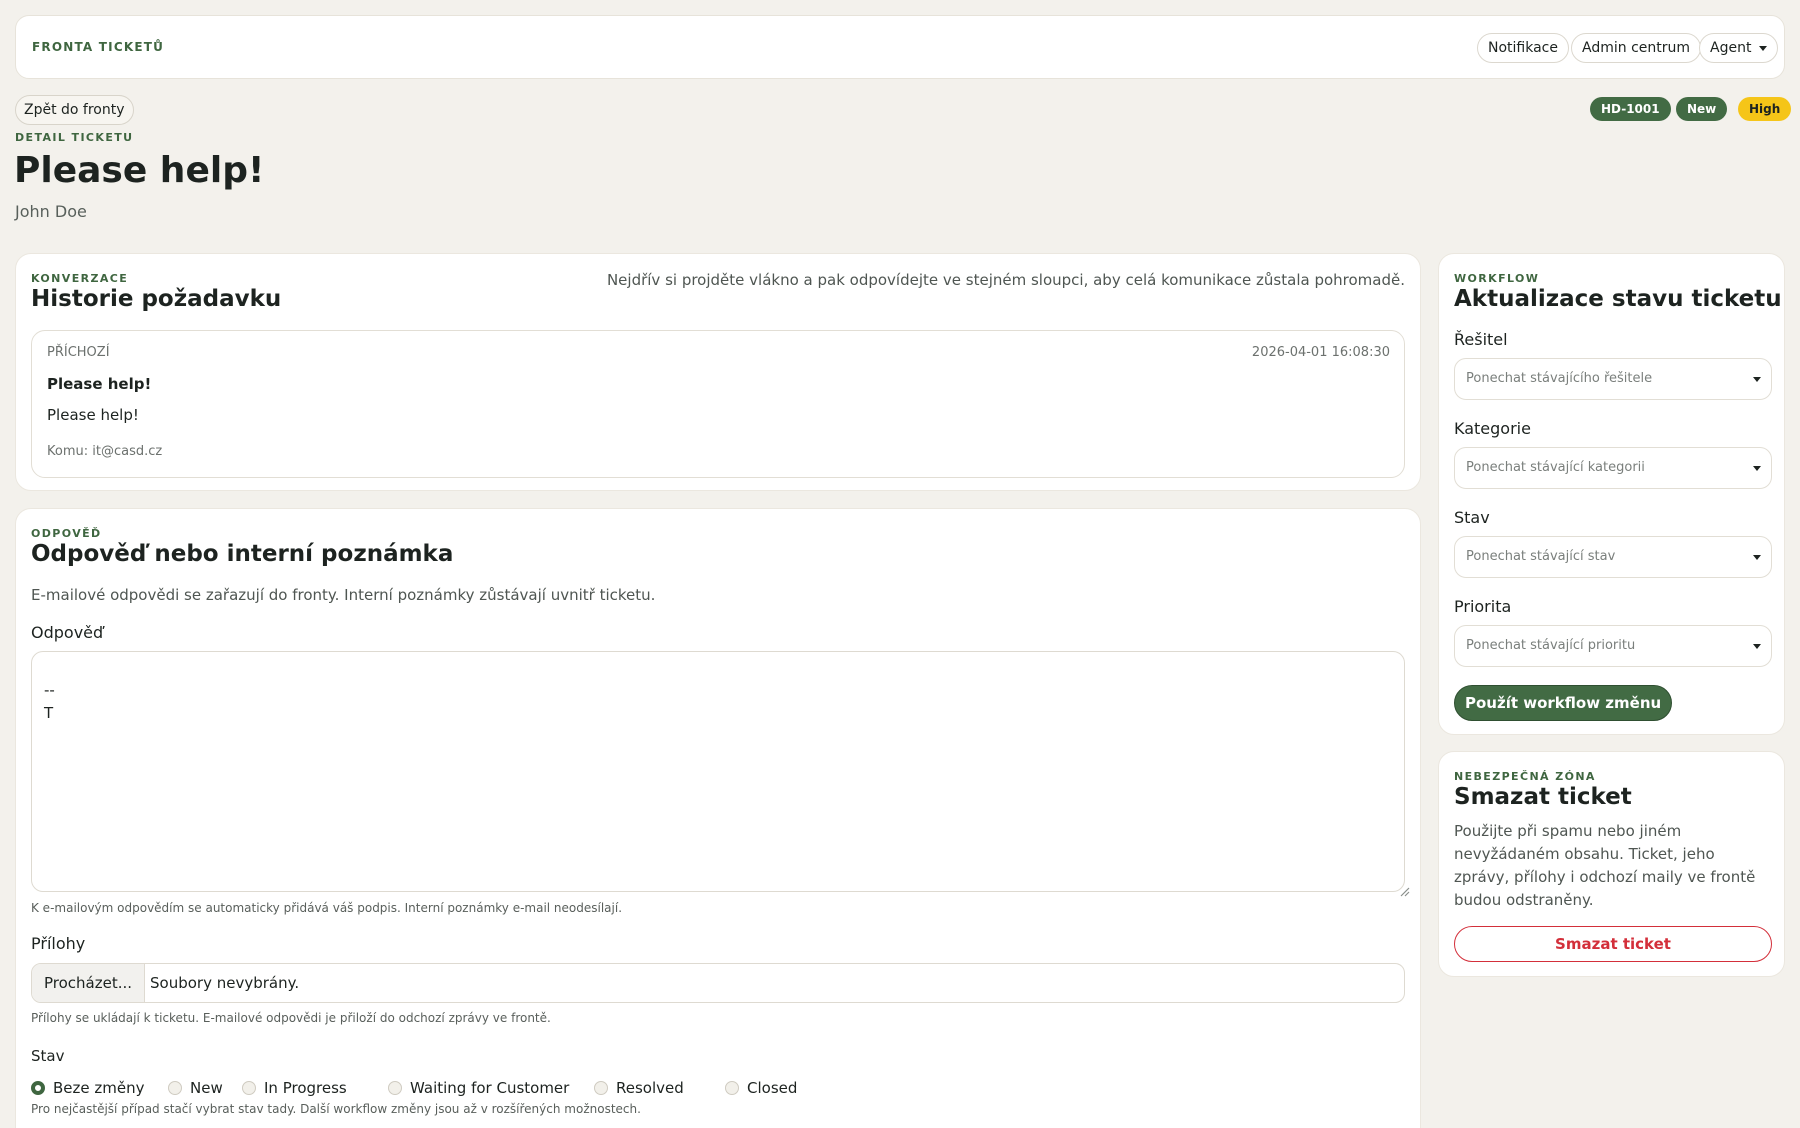  Describe the element at coordinates (98, 47) in the screenshot. I see `brand-link: FRONTA TICKETŮ` at that location.